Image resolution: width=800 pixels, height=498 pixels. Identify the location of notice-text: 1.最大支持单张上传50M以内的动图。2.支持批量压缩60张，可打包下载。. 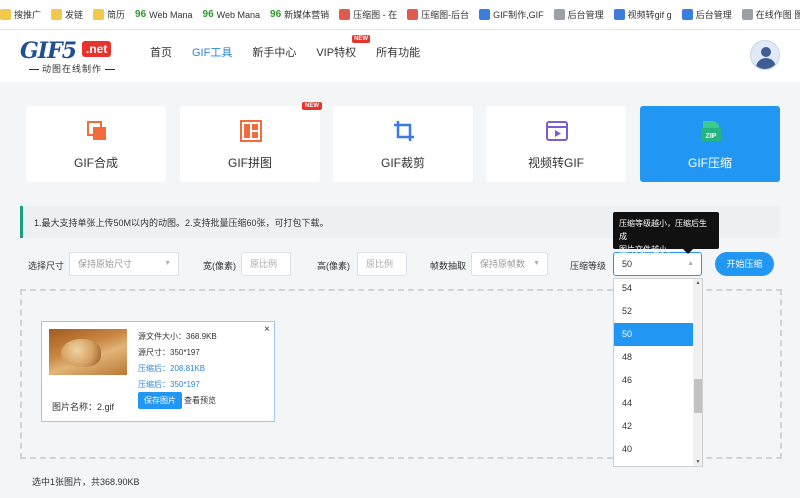
(181, 223).